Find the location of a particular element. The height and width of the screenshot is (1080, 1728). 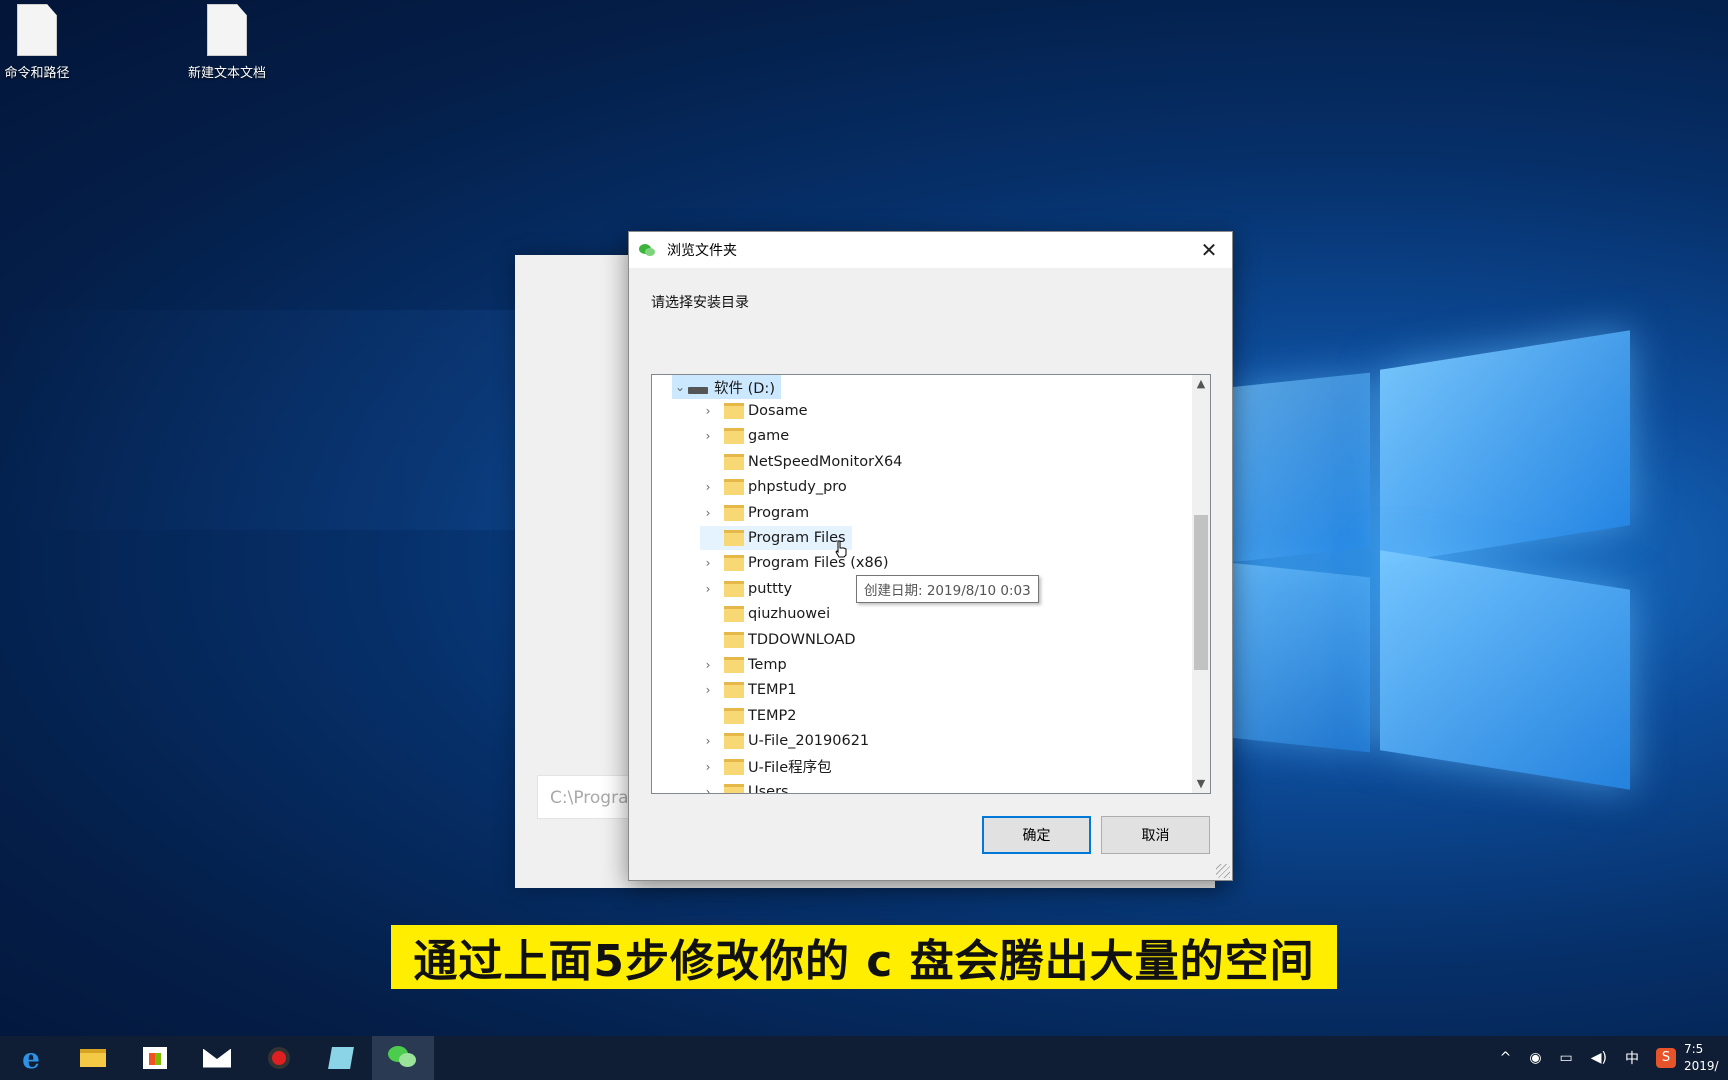

network-icon: ◉ is located at coordinates (1535, 1058).